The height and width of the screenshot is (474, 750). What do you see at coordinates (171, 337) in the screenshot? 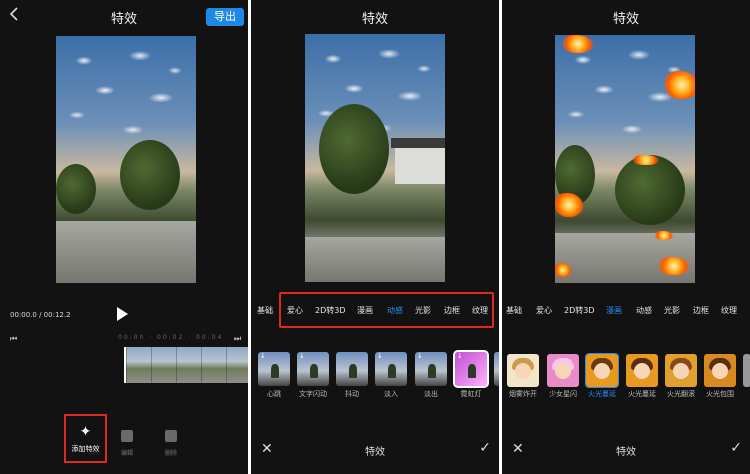
I see `timeline-ruler: 00:00 · 00:02 · 00:04` at bounding box center [171, 337].